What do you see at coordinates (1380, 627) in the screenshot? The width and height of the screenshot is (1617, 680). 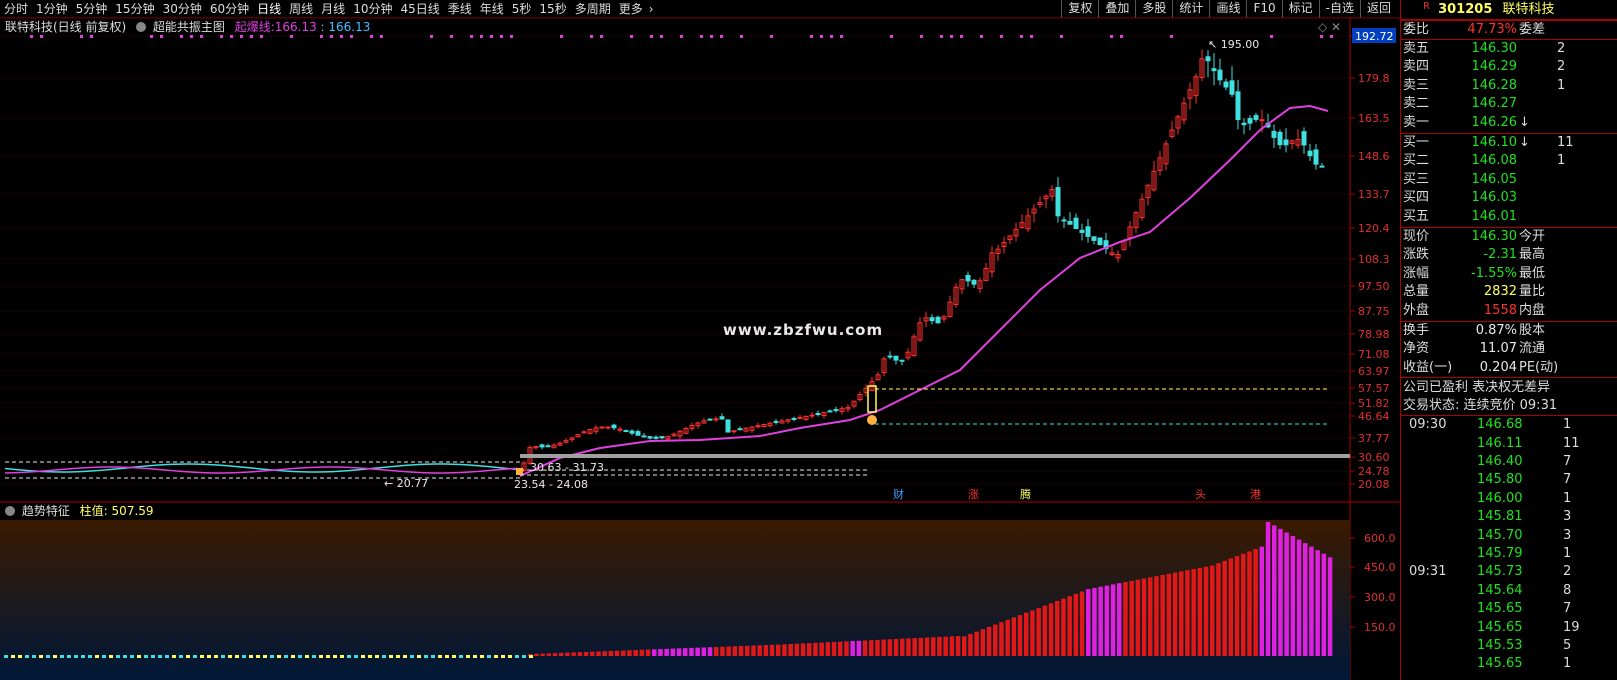 I see `sub-tick-label: 150.0` at bounding box center [1380, 627].